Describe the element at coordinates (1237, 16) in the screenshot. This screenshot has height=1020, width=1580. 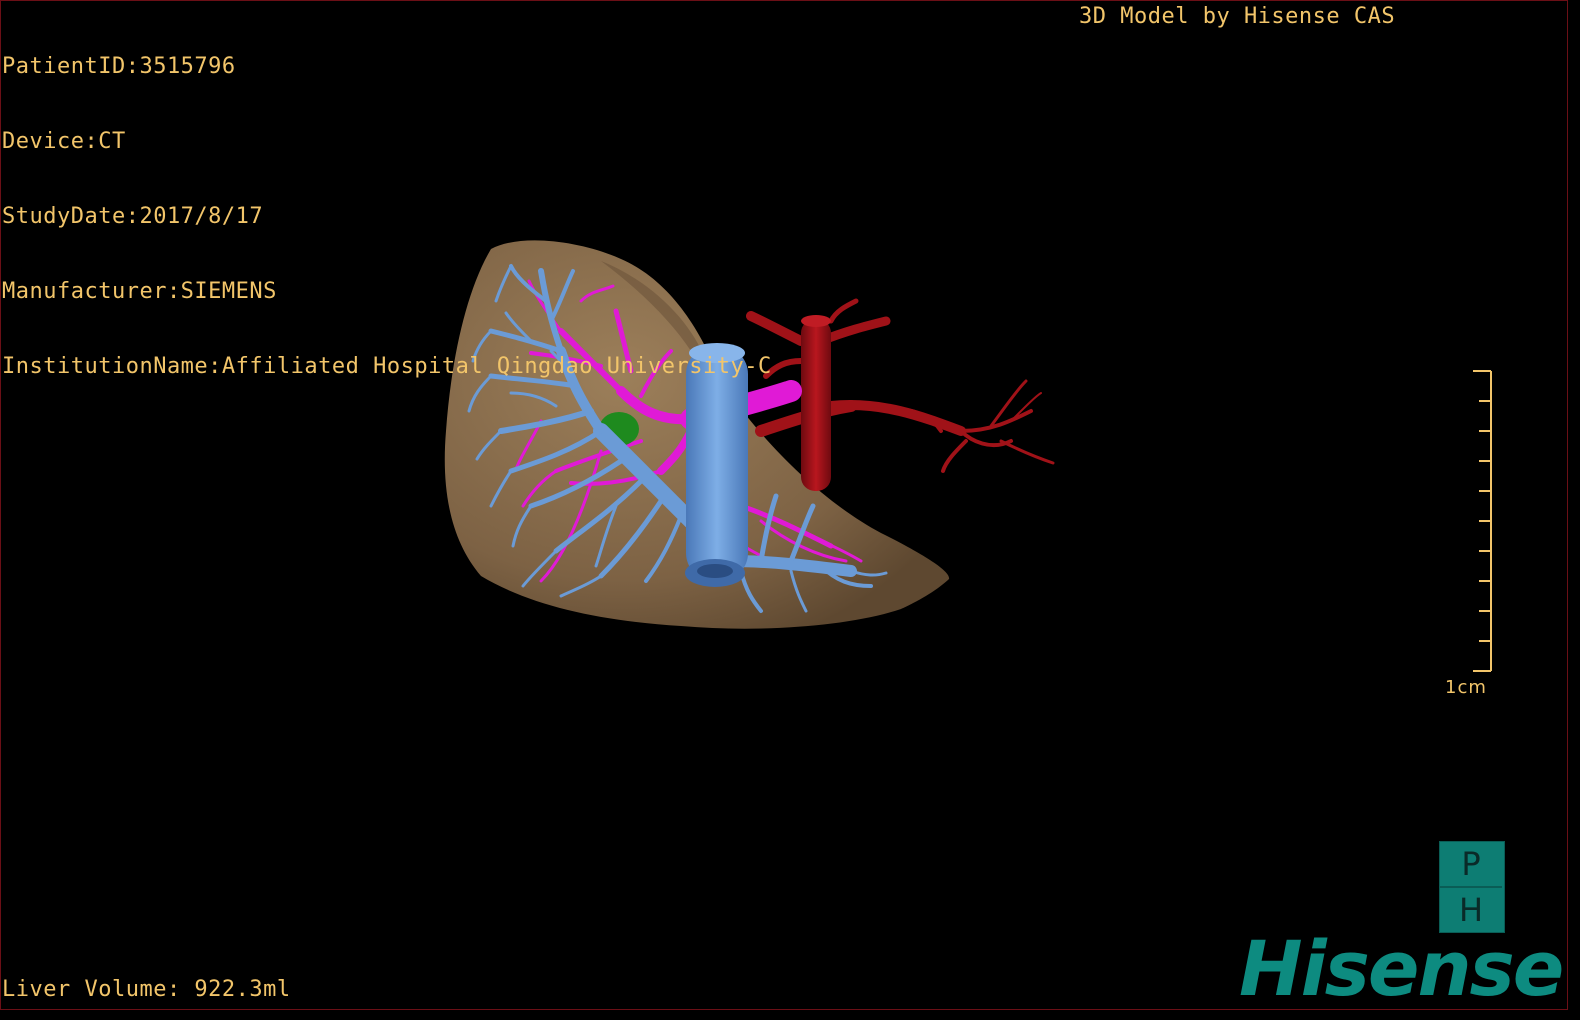
I see `model-credit: 3D Model by Hisense CAS` at that location.